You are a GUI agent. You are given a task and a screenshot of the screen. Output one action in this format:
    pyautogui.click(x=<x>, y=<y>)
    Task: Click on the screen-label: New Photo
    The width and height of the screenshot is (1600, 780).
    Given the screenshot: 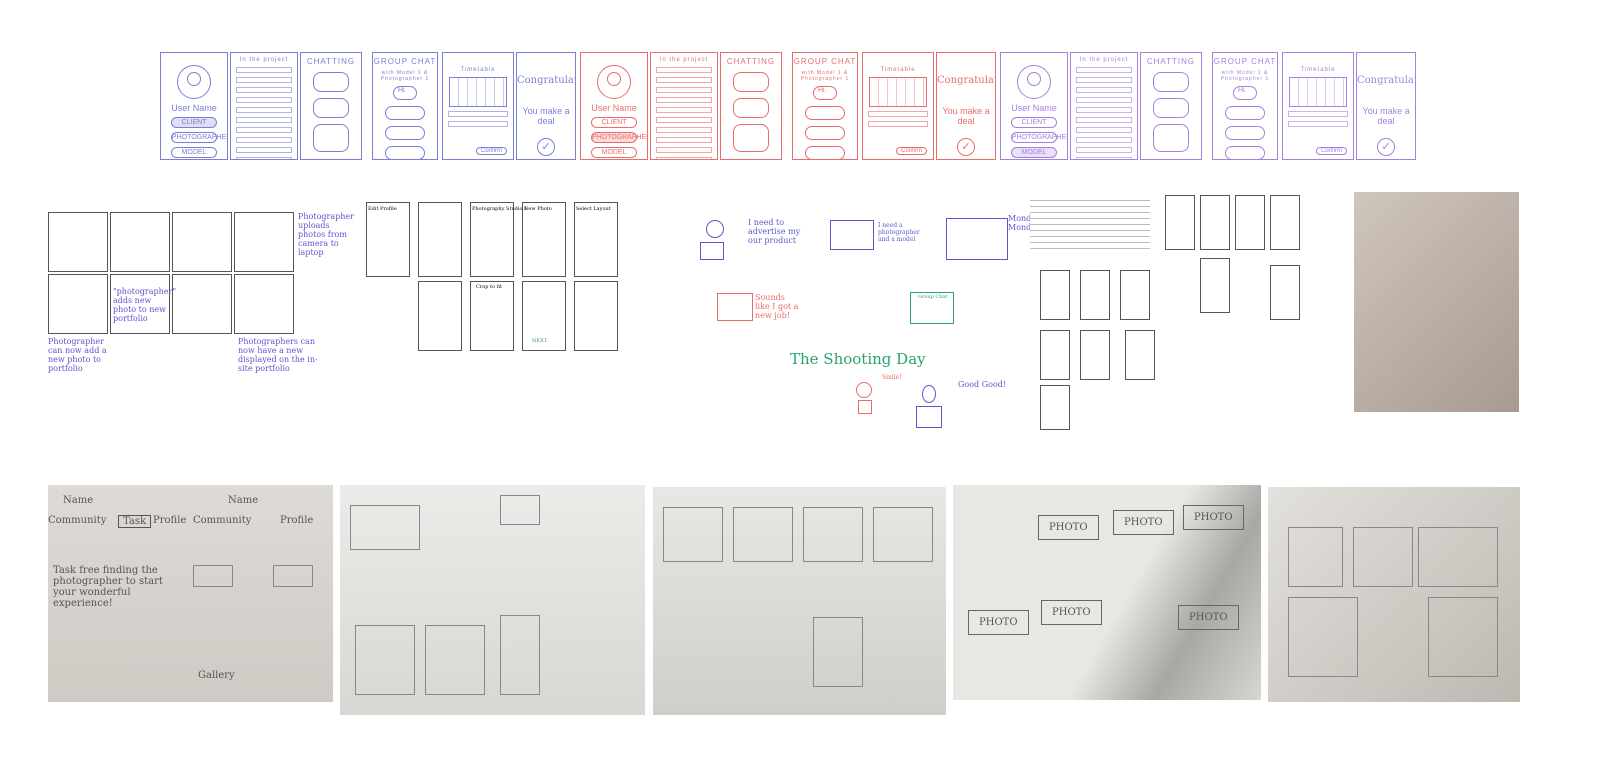 What is the action you would take?
    pyautogui.click(x=538, y=209)
    